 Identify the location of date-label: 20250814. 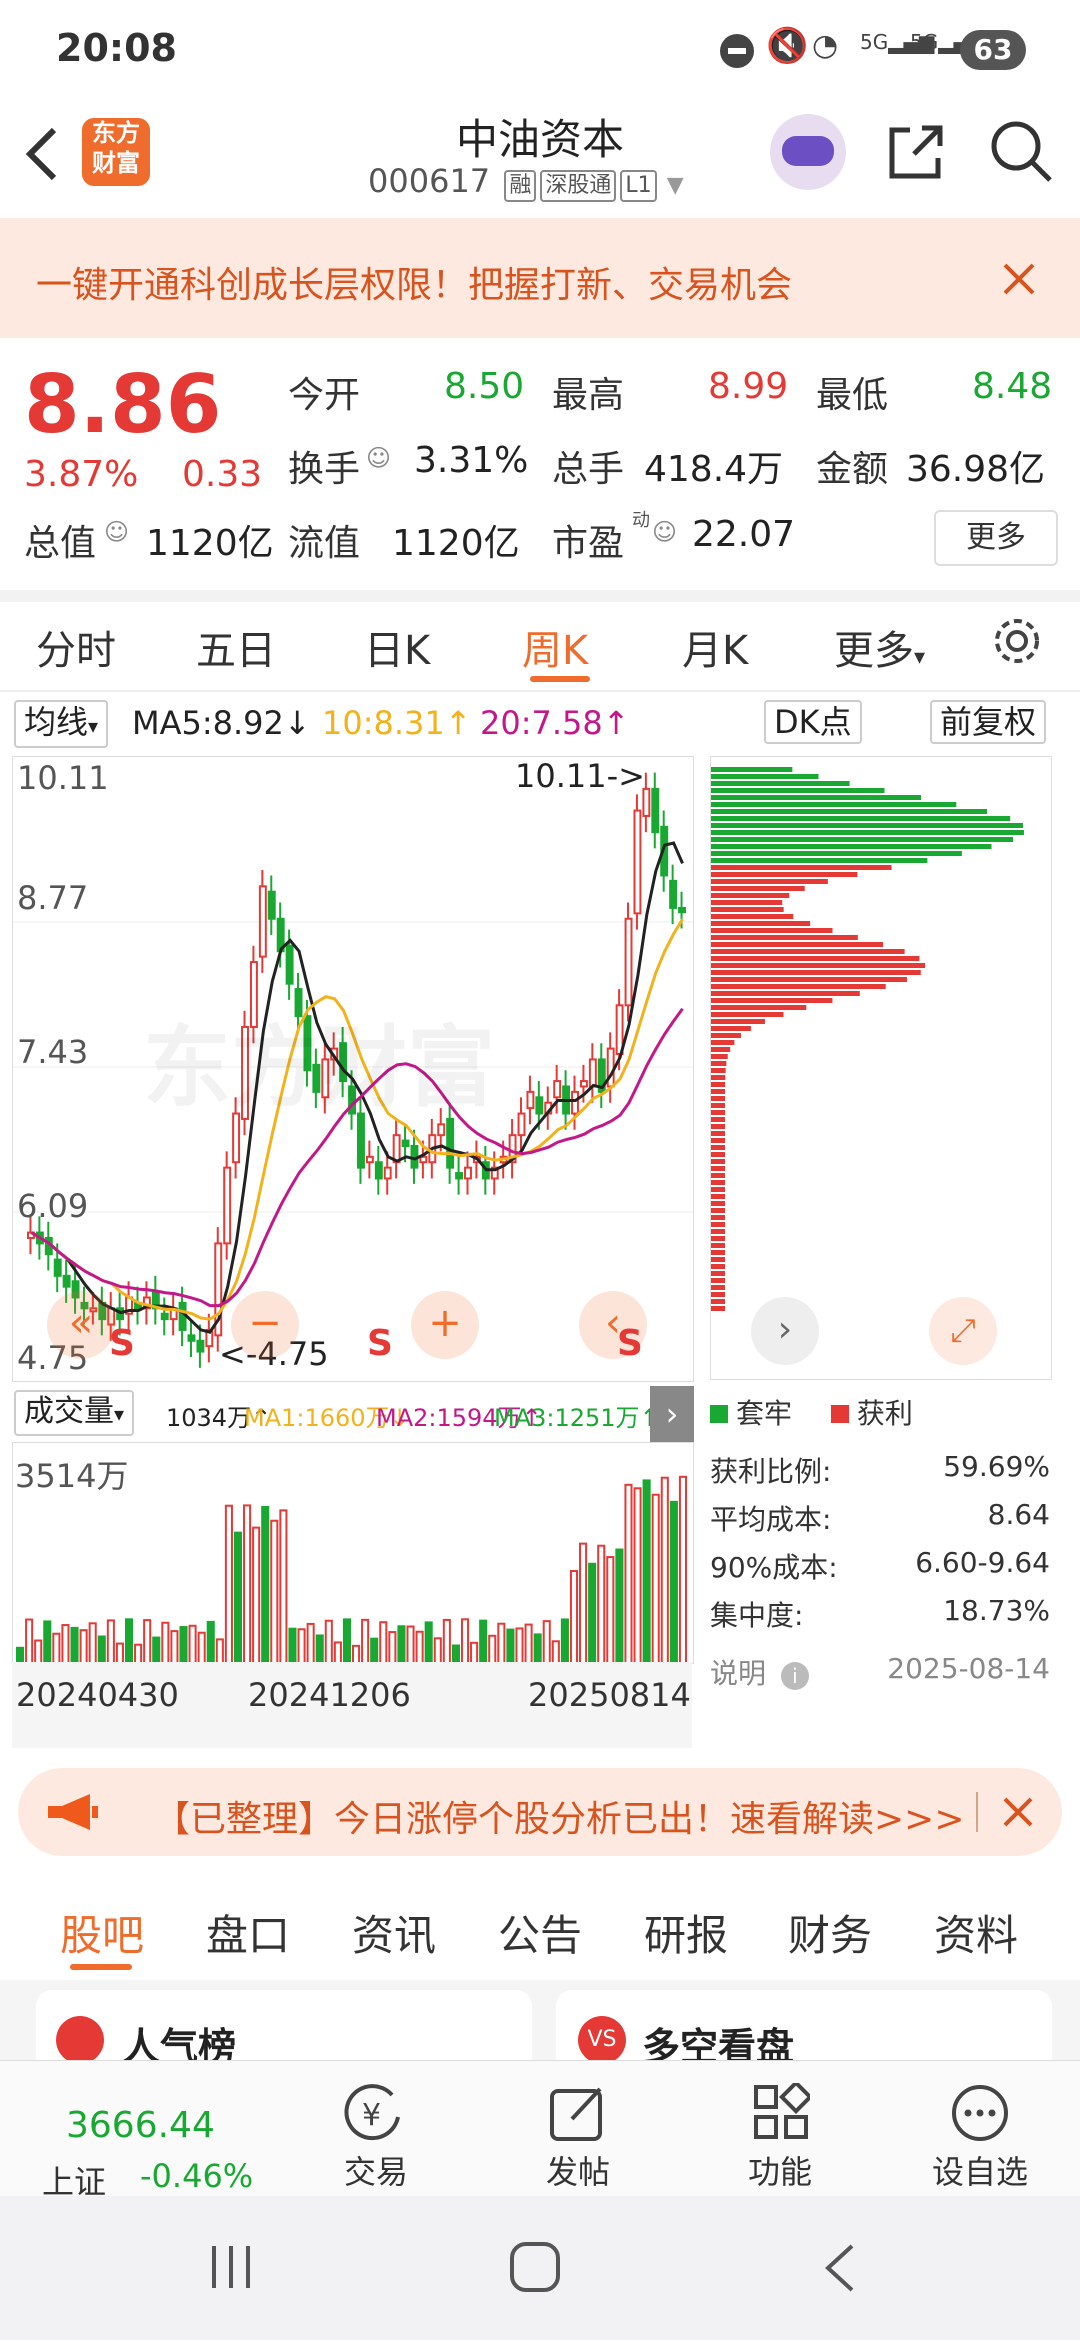
(609, 1695).